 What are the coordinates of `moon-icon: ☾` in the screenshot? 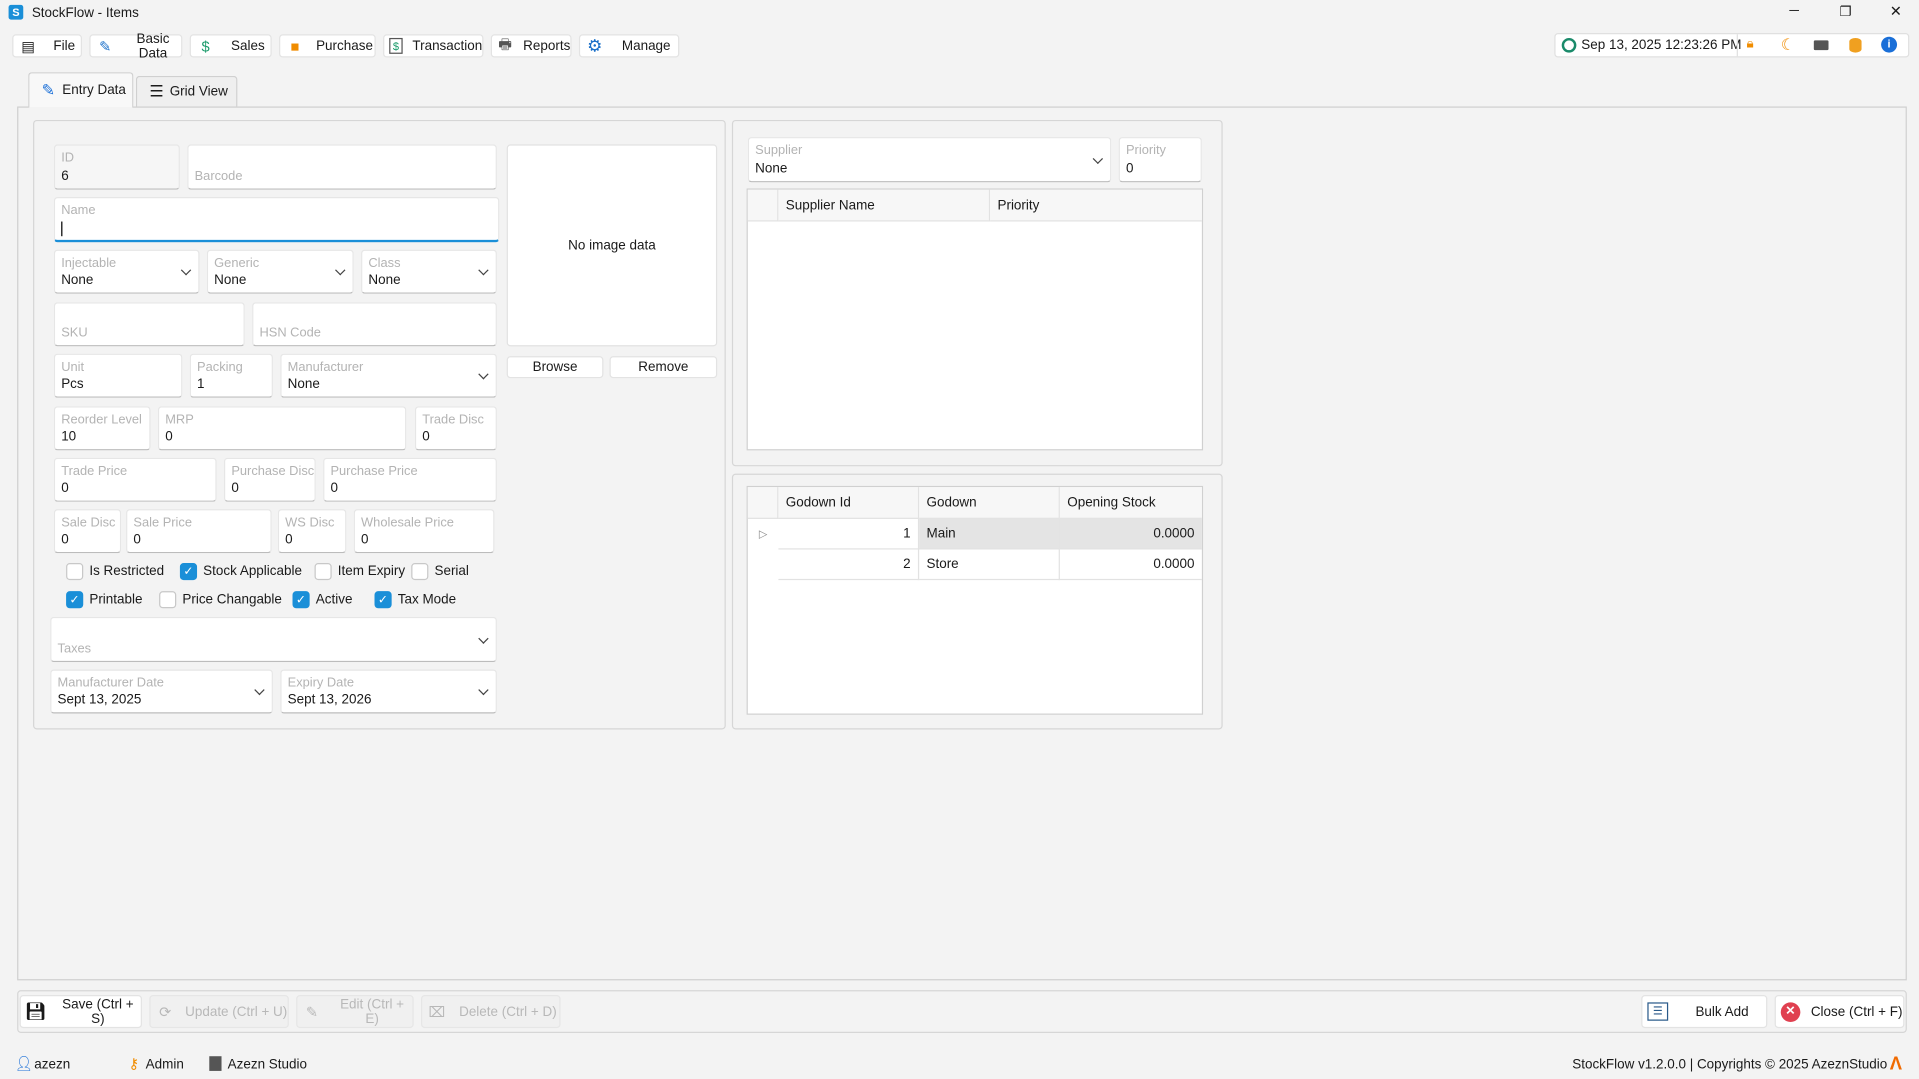 It's located at (1788, 45).